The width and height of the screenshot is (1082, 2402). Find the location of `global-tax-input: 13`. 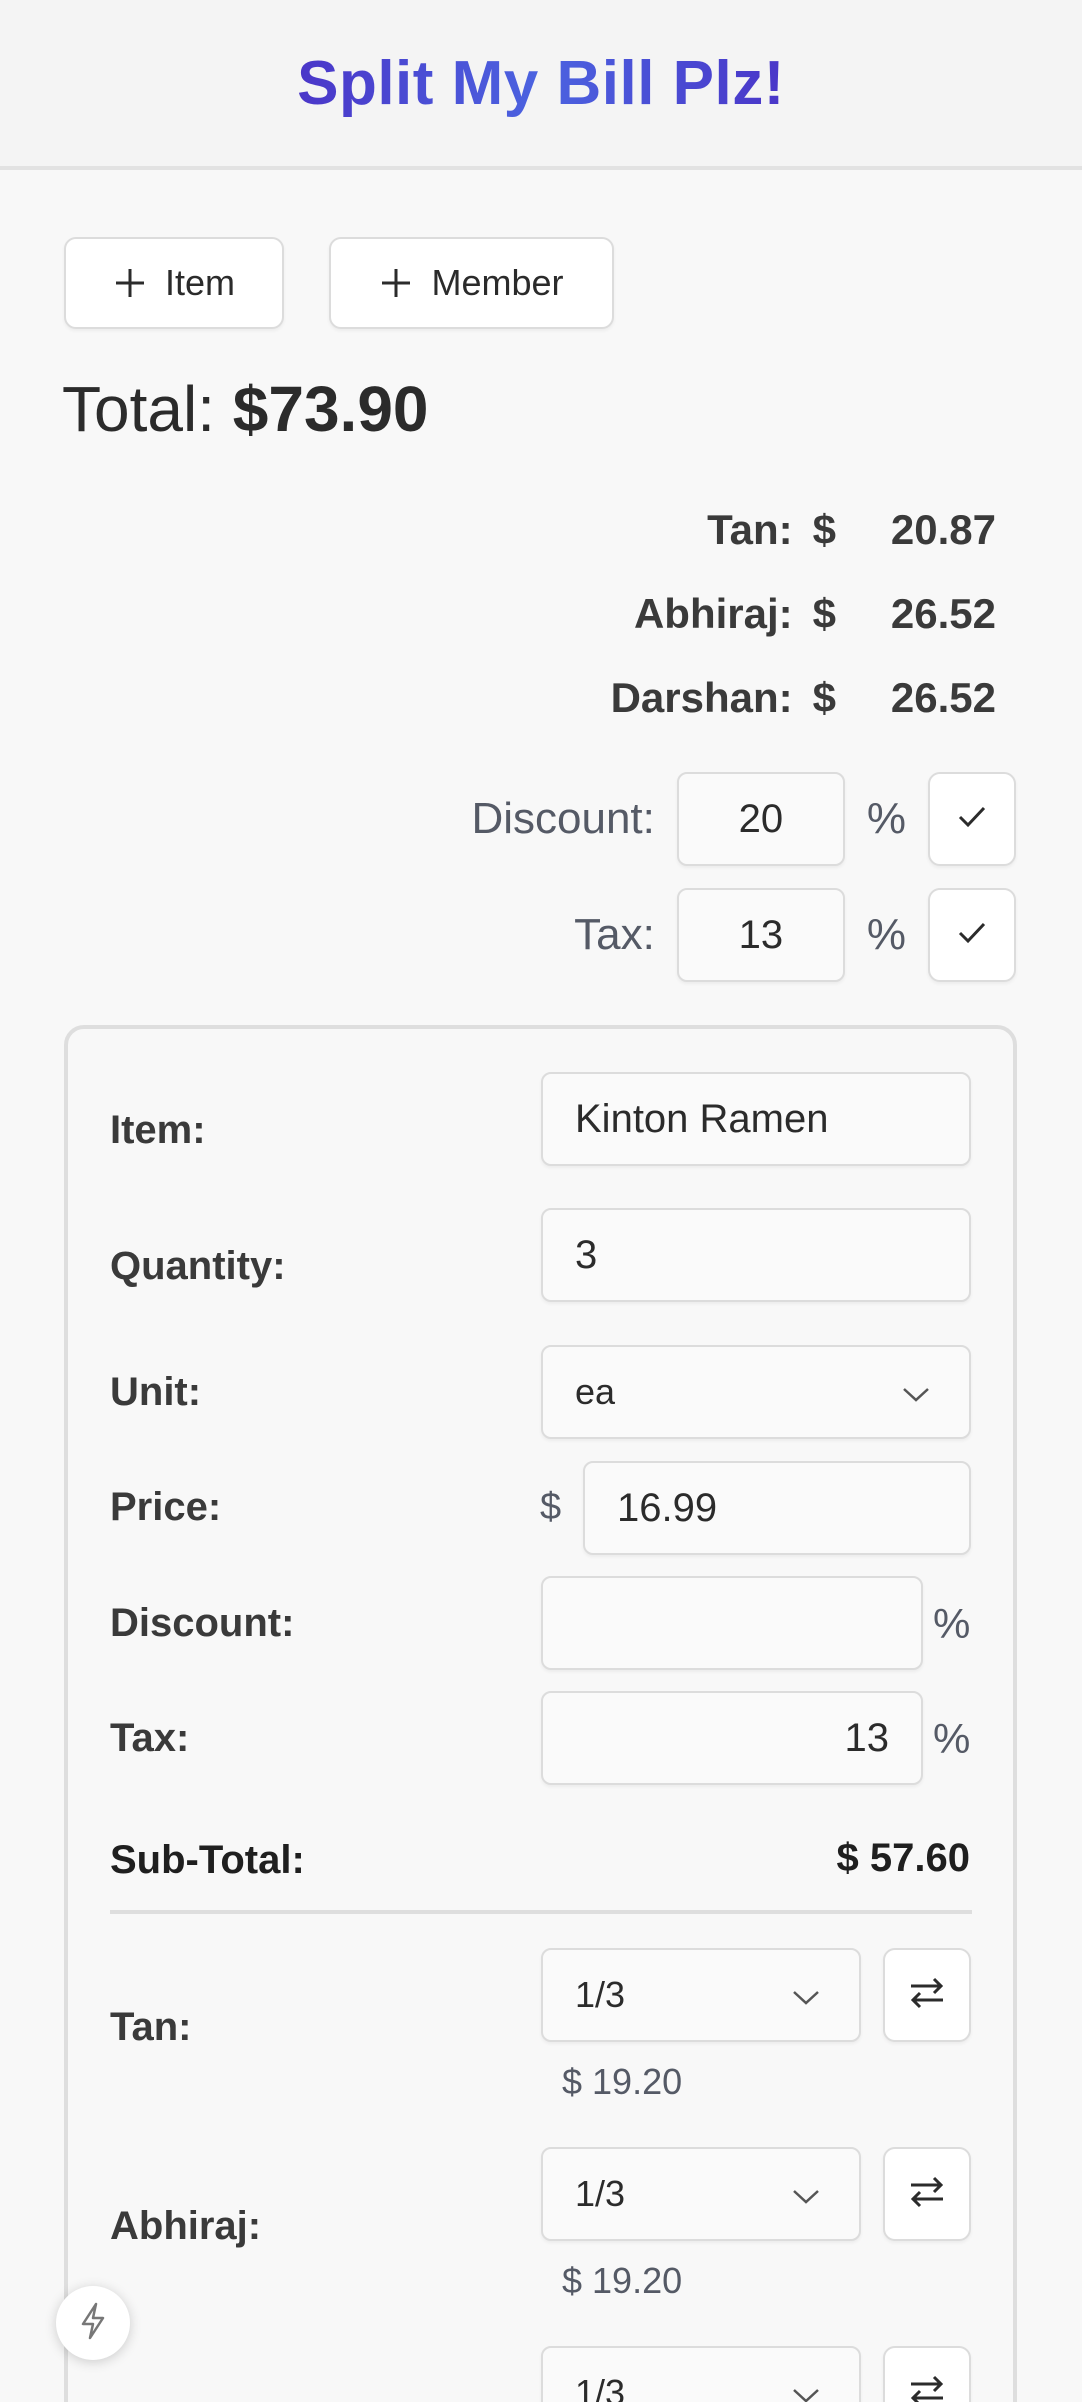

global-tax-input: 13 is located at coordinates (760, 935).